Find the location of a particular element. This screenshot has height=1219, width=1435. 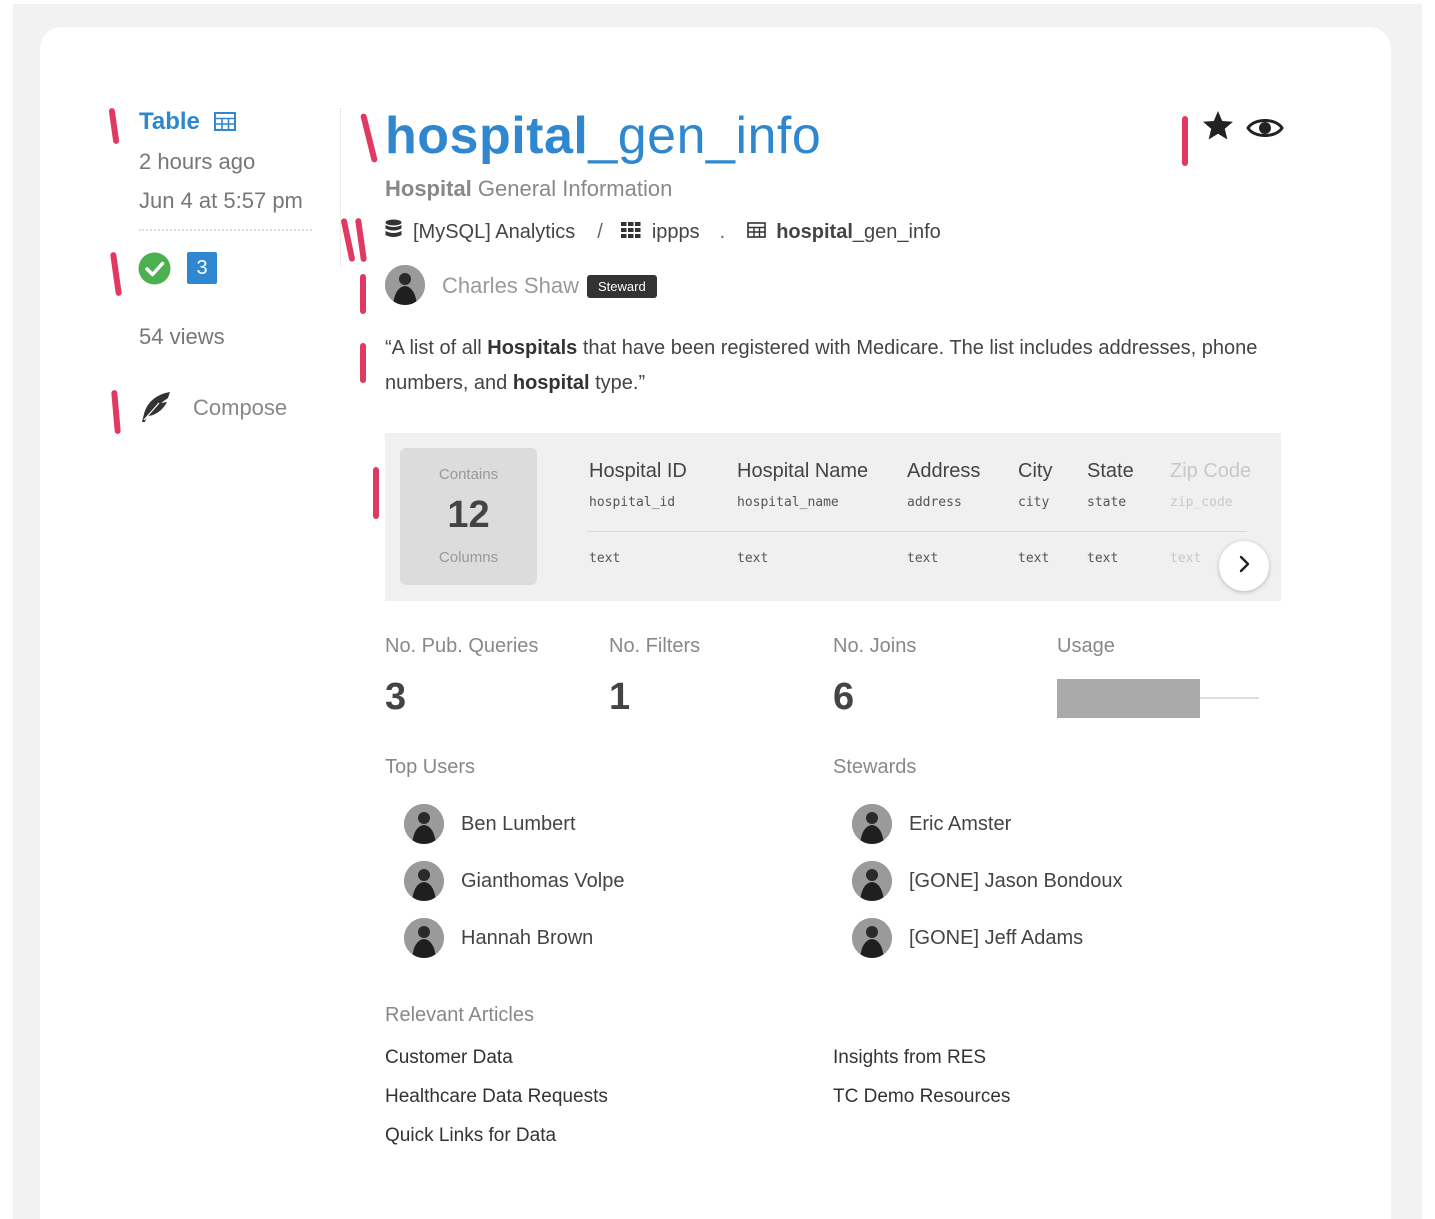

chevron-right-icon is located at coordinates (1244, 566).